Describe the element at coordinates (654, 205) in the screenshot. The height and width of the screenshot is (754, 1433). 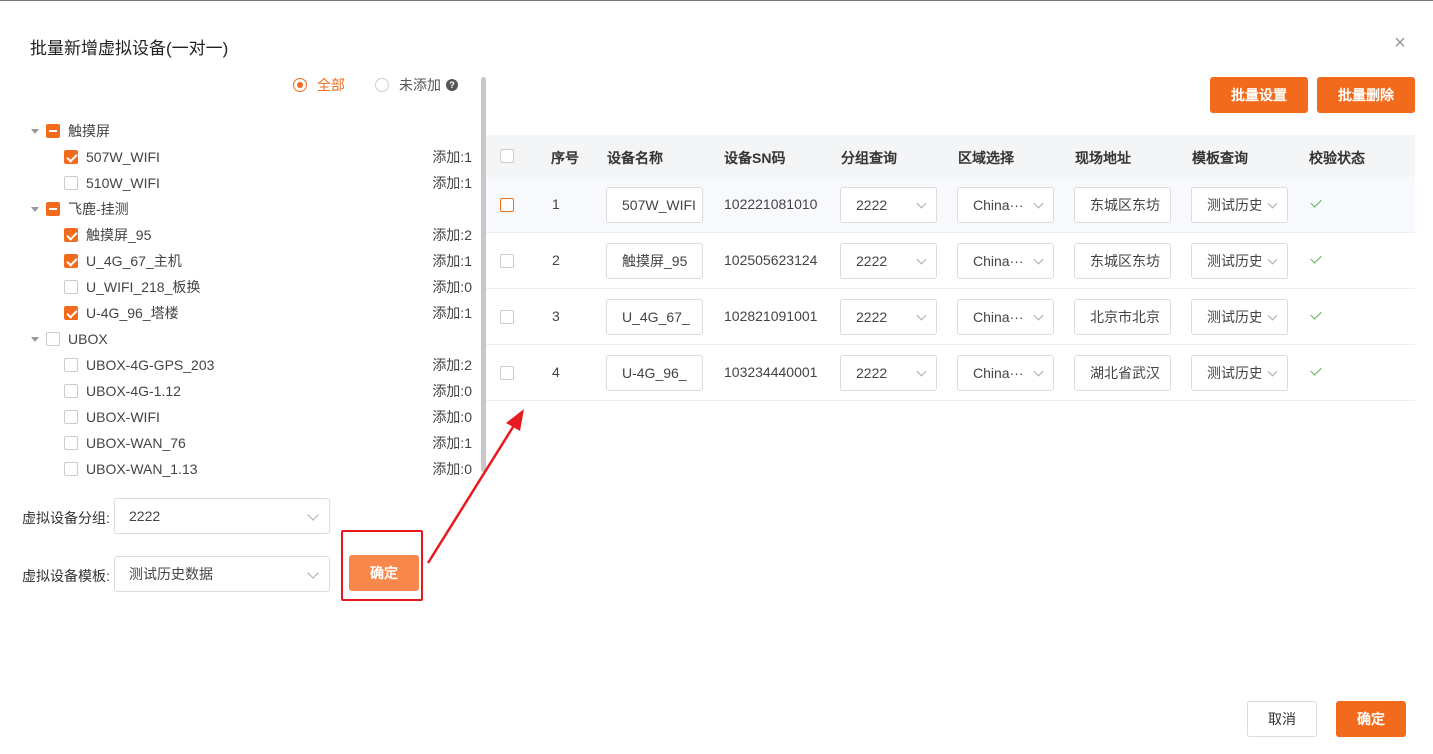
I see `device-name-input: 507W_WIFI` at that location.